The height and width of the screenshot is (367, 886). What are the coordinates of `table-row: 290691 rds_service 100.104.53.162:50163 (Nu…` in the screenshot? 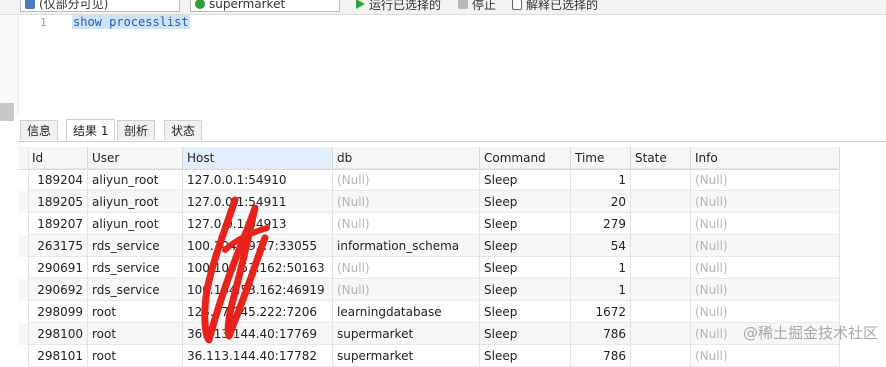 It's located at (429, 268).